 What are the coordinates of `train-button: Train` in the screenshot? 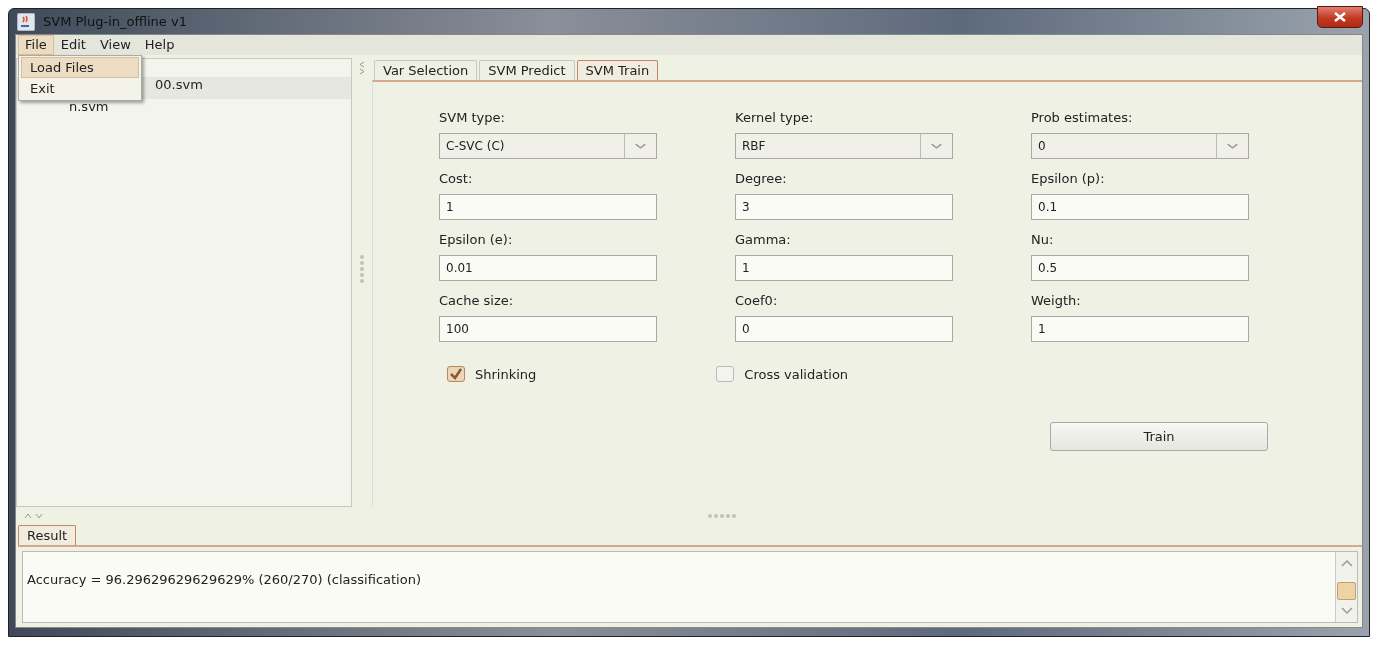 It's located at (1159, 436).